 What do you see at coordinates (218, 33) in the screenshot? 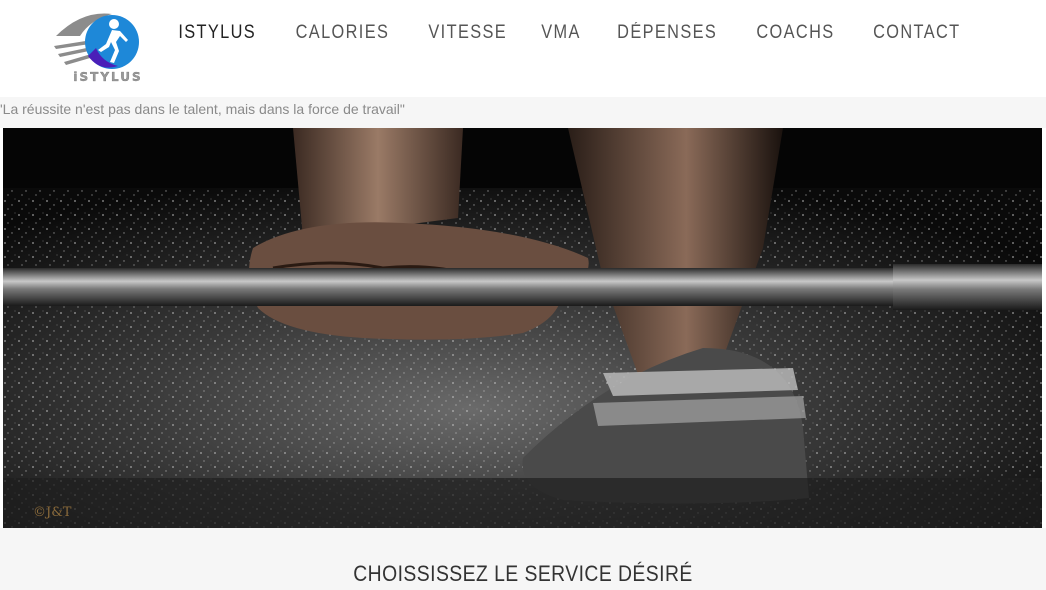
I see `nav-item-istylus: ISTYLUS` at bounding box center [218, 33].